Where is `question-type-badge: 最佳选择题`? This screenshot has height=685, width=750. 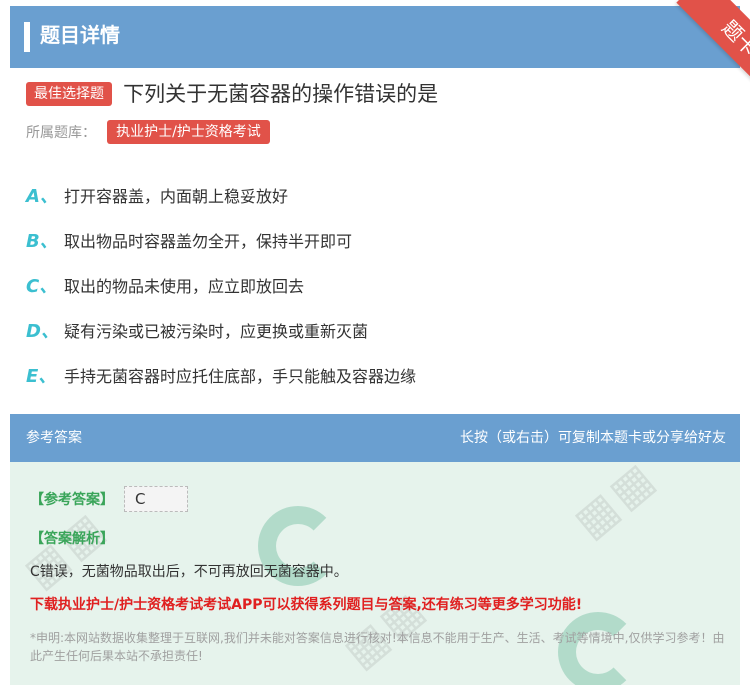 question-type-badge: 最佳选择题 is located at coordinates (69, 94).